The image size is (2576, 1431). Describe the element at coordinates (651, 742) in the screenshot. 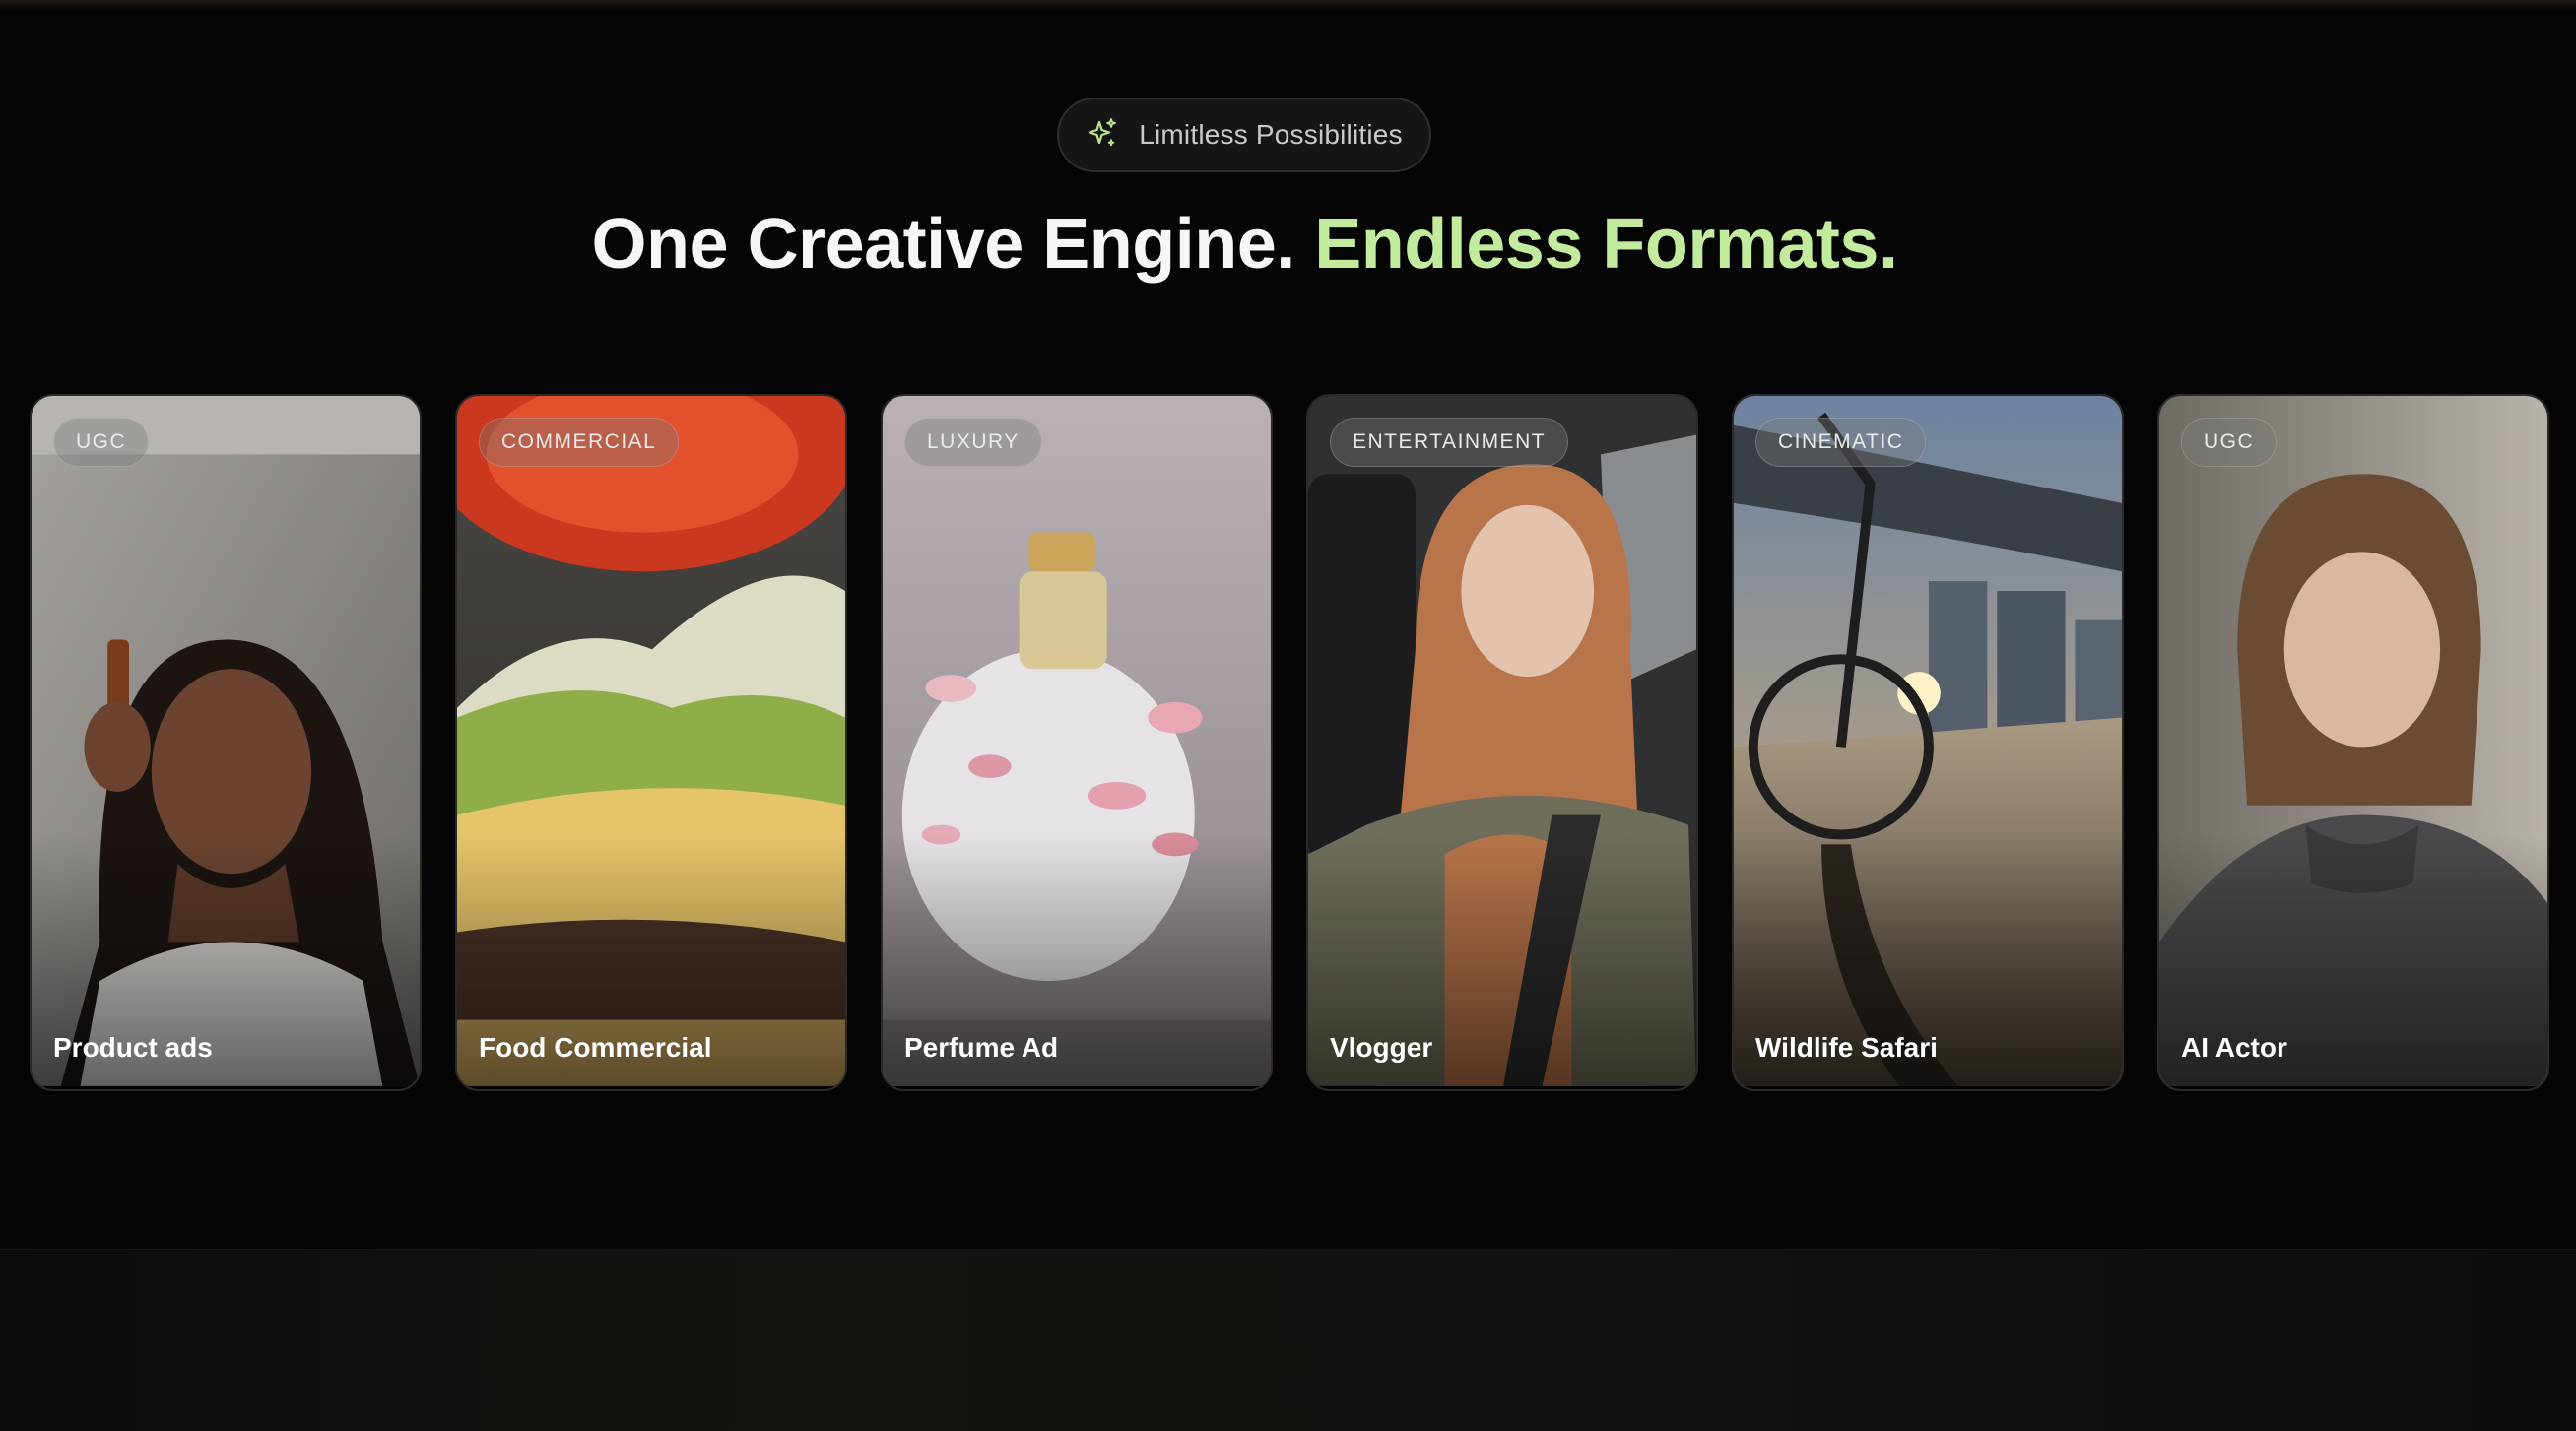

I see `card-food-commercial: COMMERCIAL Food Commercial` at that location.